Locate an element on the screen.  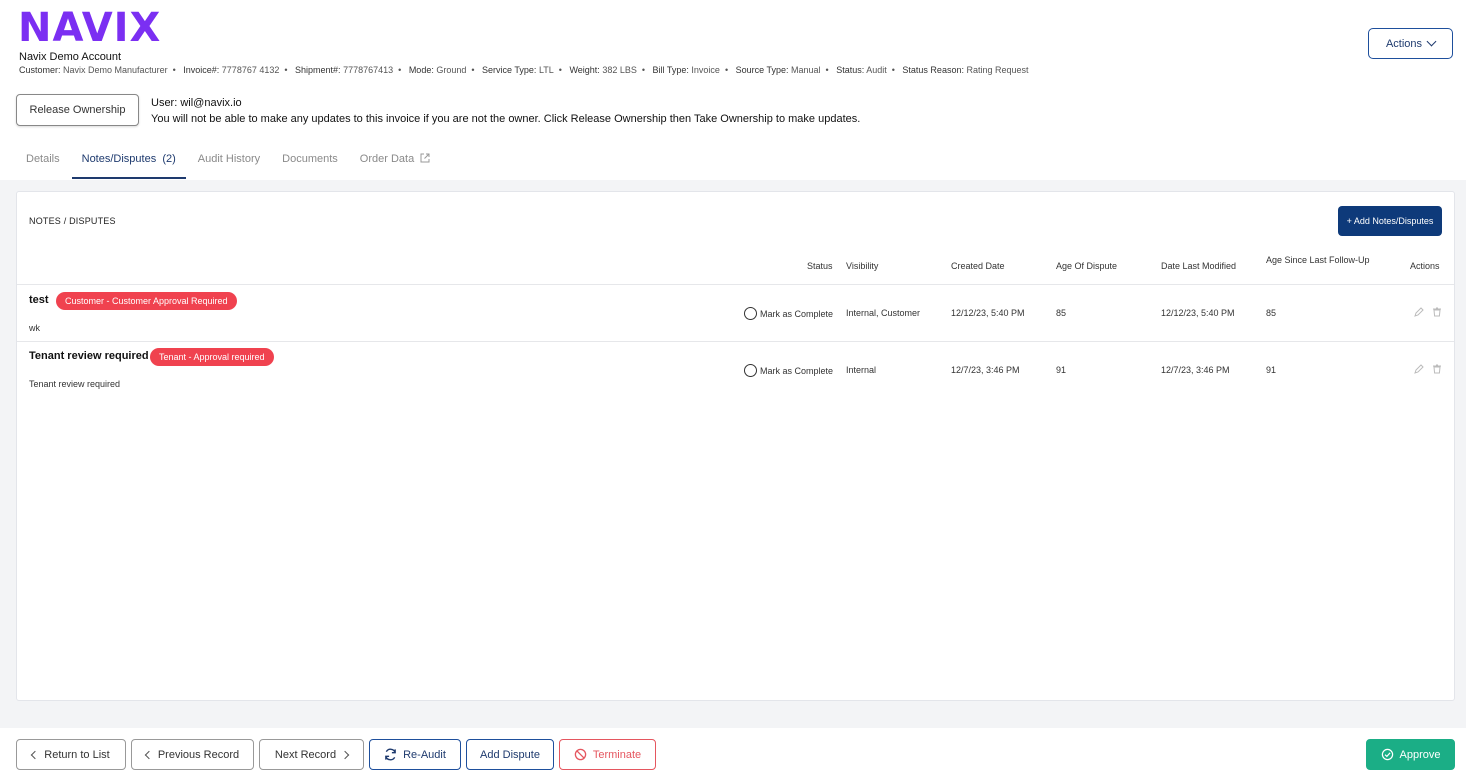
visibility-value: Internal is located at coordinates (861, 370).